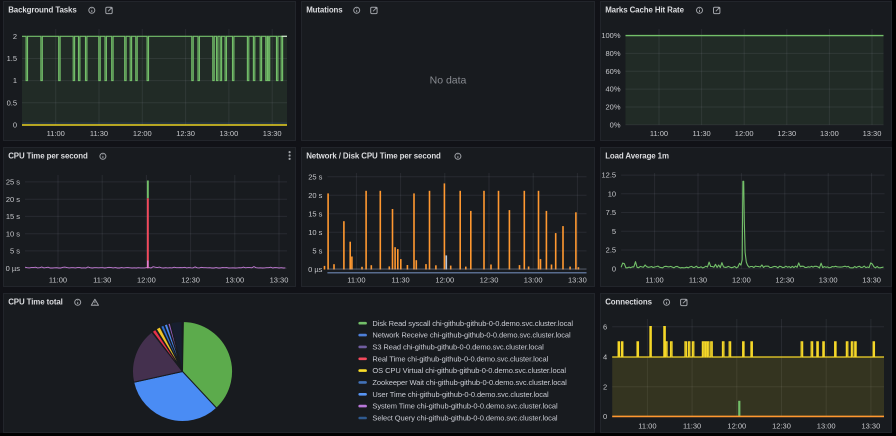  What do you see at coordinates (448, 81) in the screenshot?
I see `svg-text: No data` at bounding box center [448, 81].